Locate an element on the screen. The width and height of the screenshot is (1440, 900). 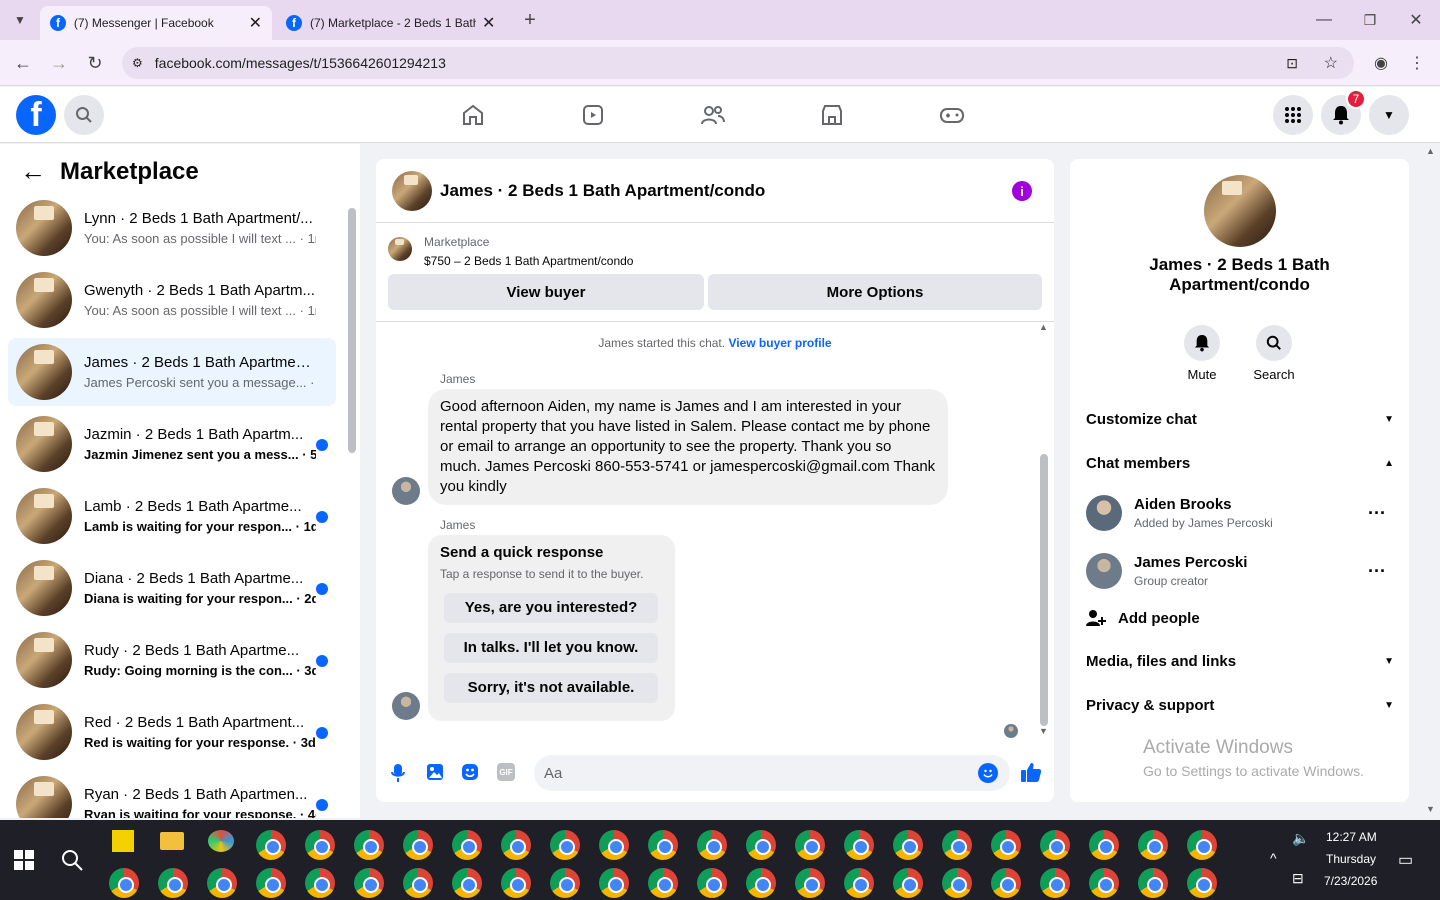
quick-response-button: In talks. I'll let you know. is located at coordinates (551, 648).